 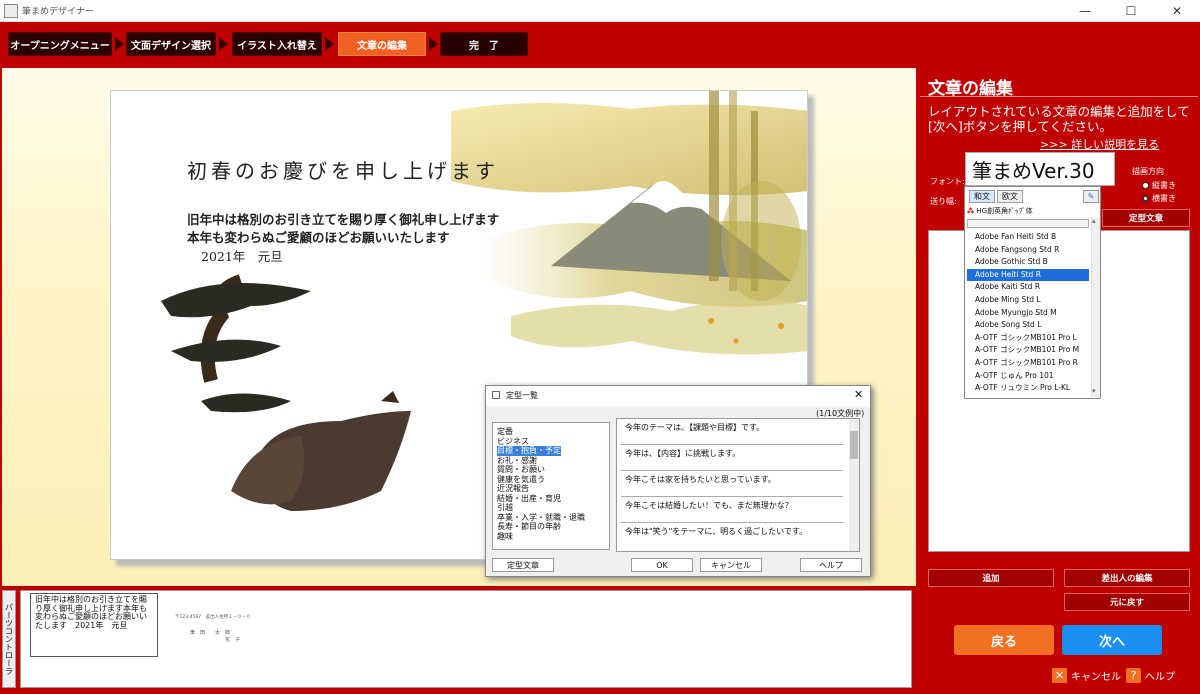 I want to click on tree-item: 健康を気遣う, so click(x=553, y=480).